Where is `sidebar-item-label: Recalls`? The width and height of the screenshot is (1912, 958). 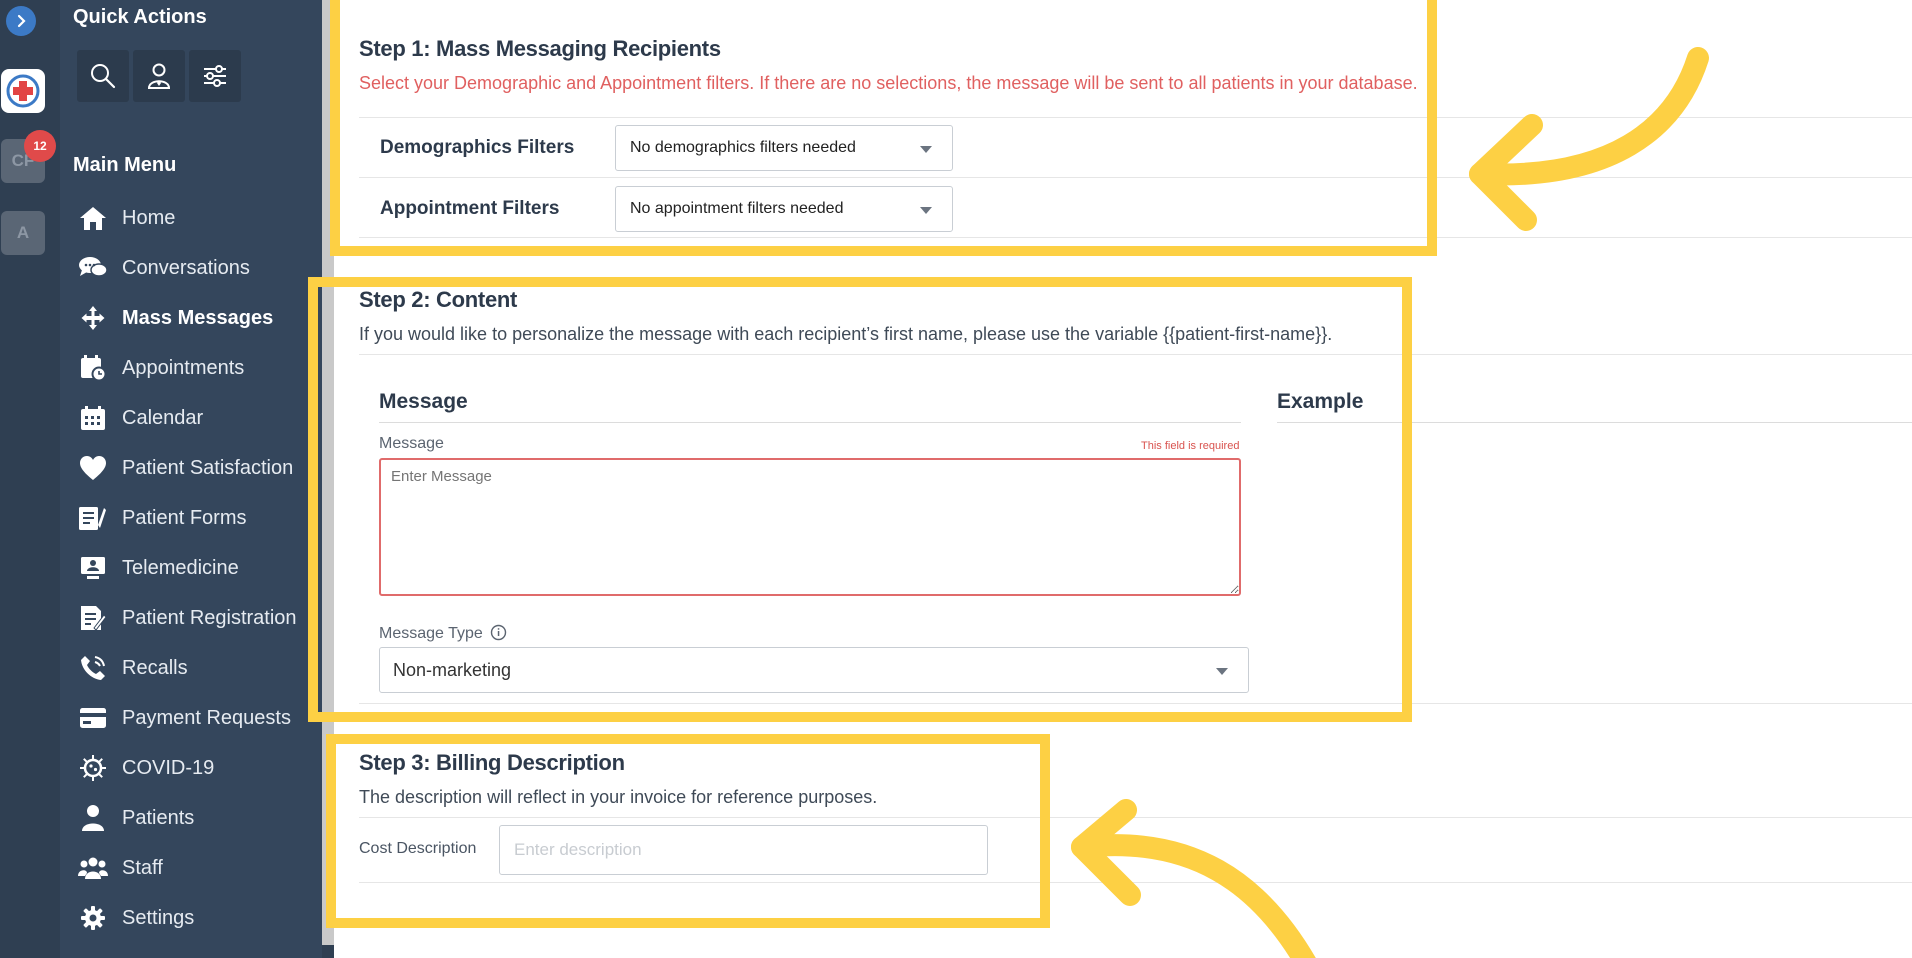 sidebar-item-label: Recalls is located at coordinates (155, 667).